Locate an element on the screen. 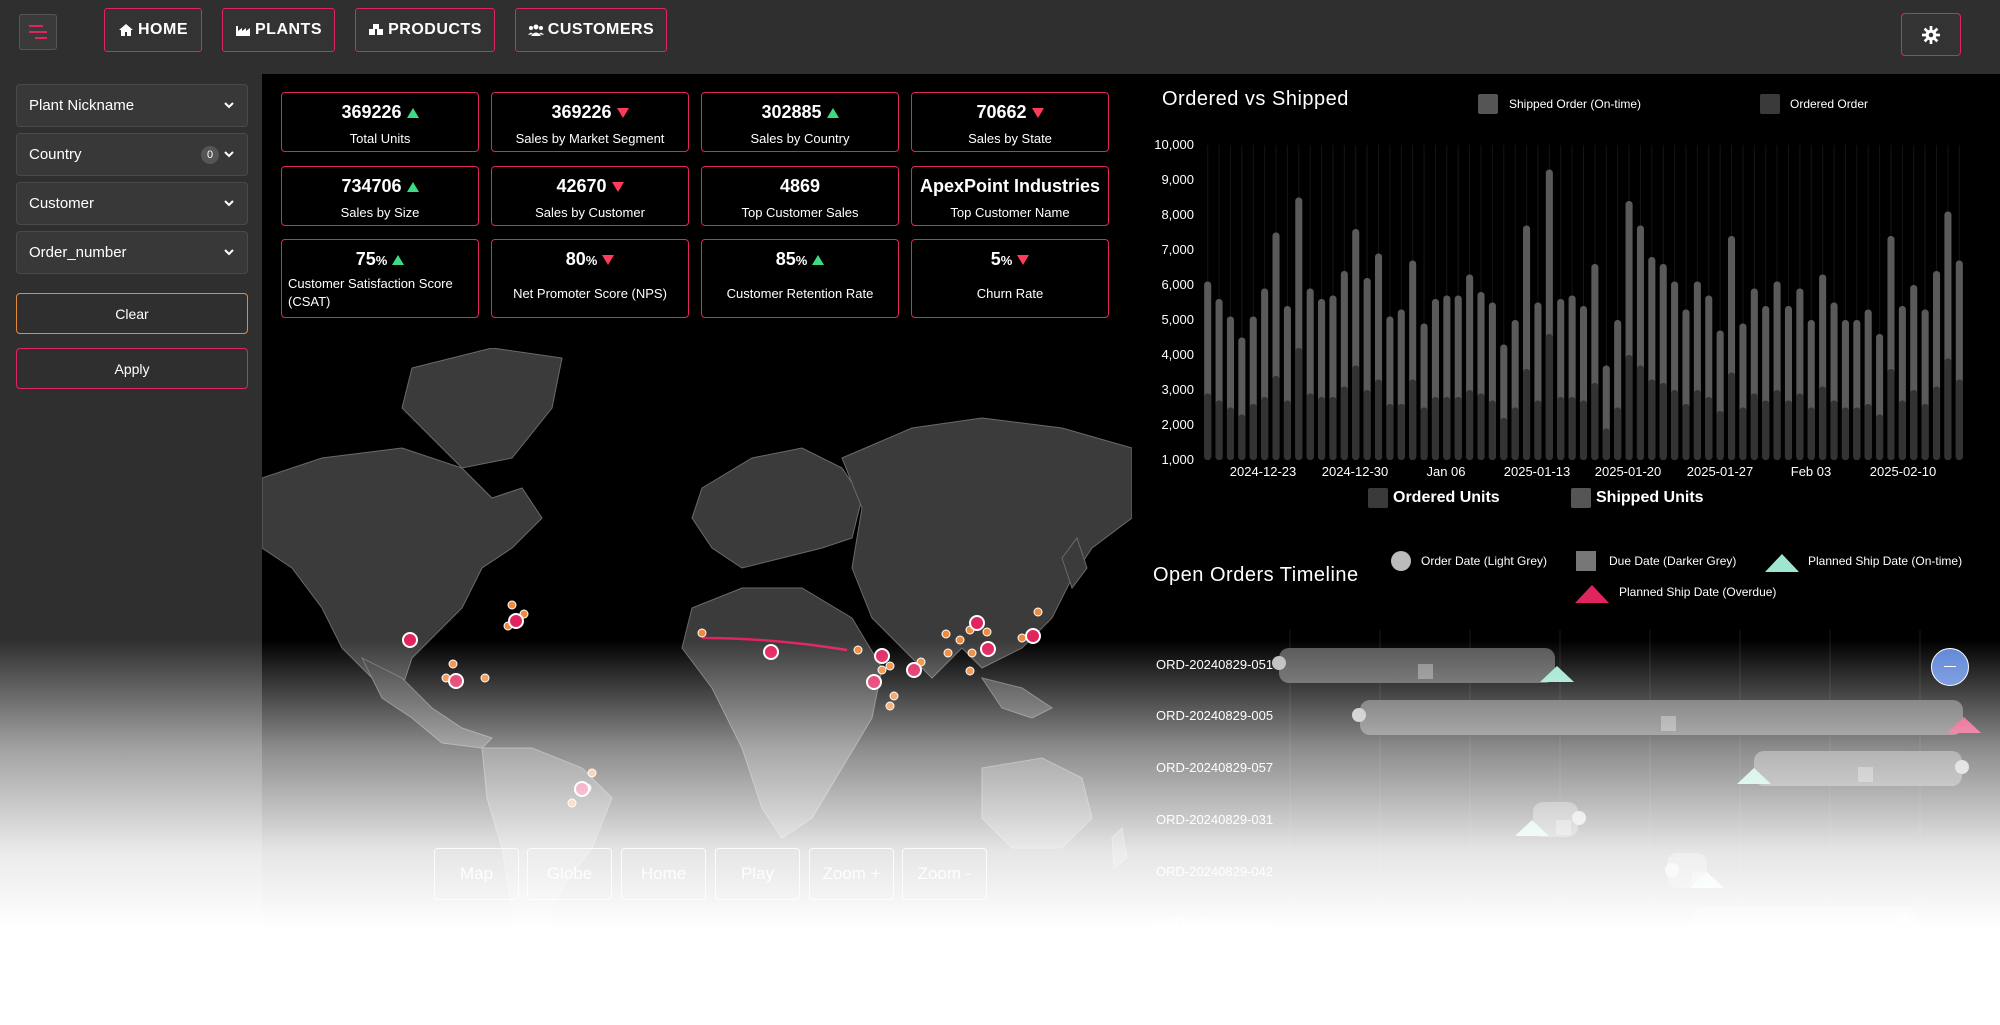 This screenshot has height=1025, width=2000. order-number-select: Order_number is located at coordinates (132, 252).